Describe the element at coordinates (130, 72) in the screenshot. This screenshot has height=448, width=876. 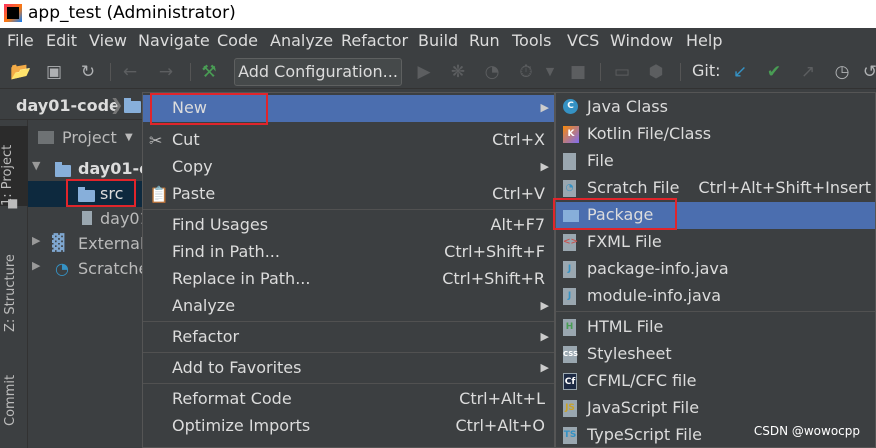
I see `back-arrow-icon: ←` at that location.